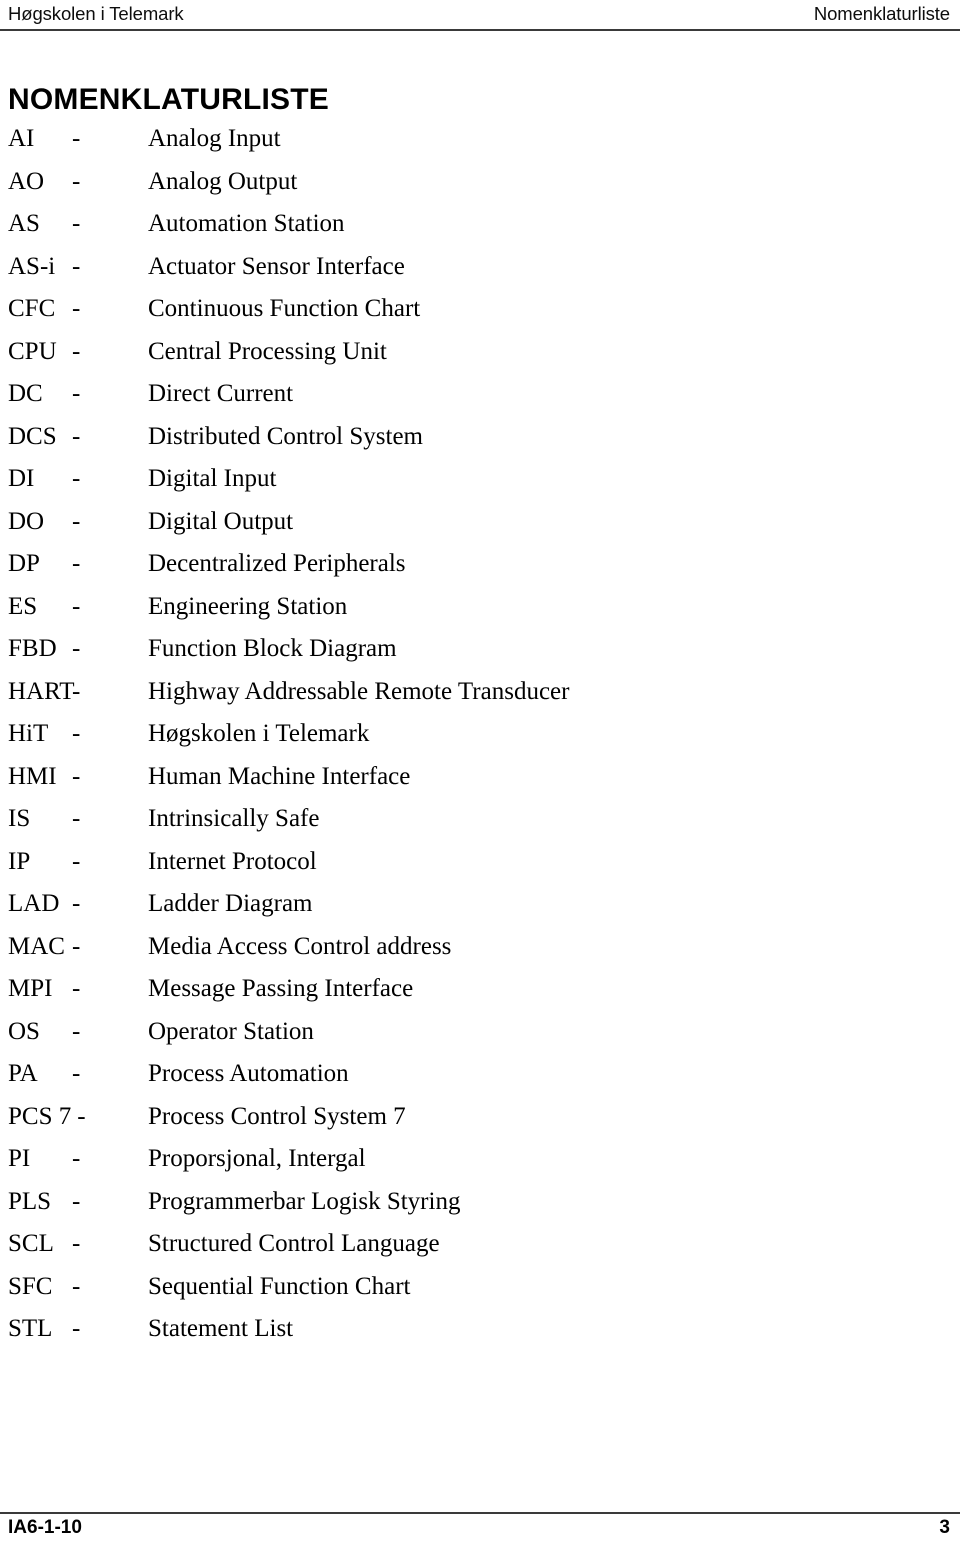 Image resolution: width=960 pixels, height=1543 pixels. Describe the element at coordinates (881, 13) in the screenshot. I see `header-document-name: Nomenklaturliste` at that location.